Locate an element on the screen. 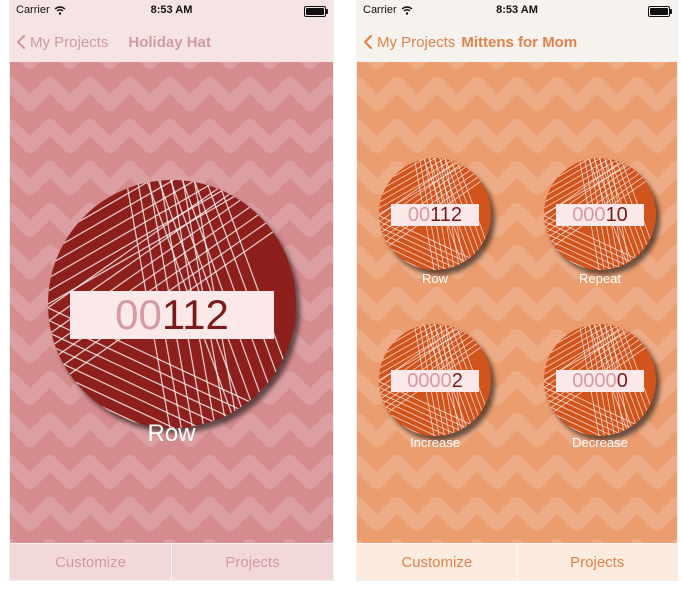 The height and width of the screenshot is (595, 683). repeat-counter-button: 000 10 is located at coordinates (600, 214).